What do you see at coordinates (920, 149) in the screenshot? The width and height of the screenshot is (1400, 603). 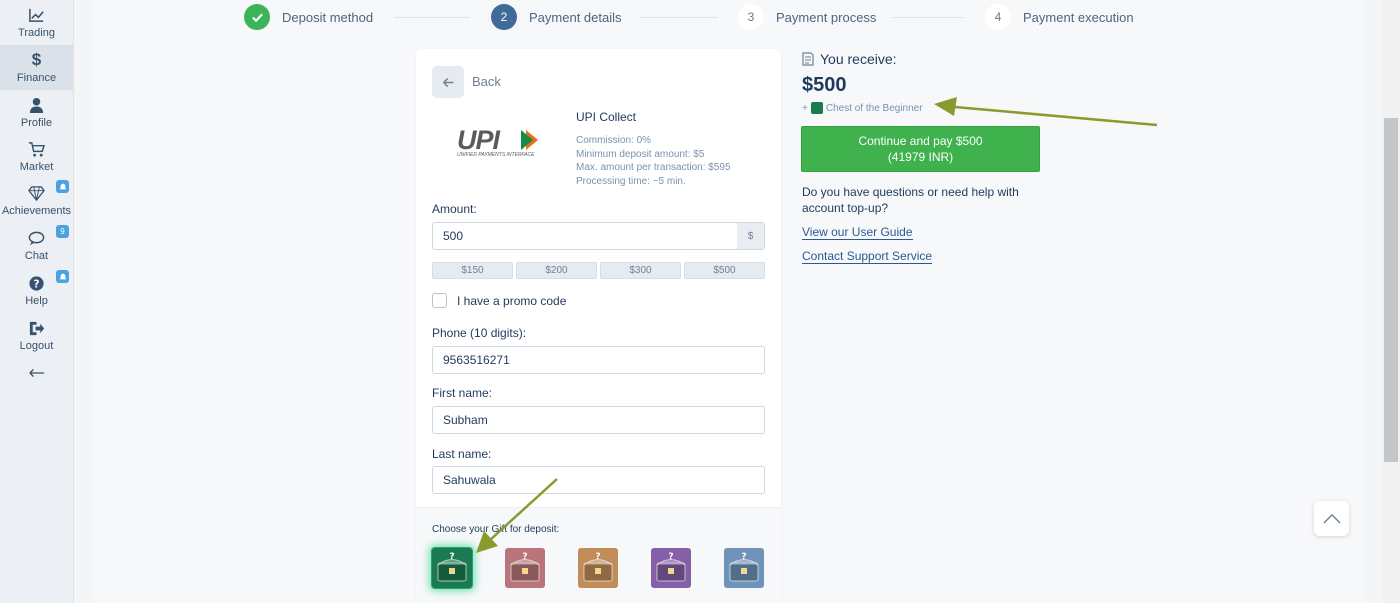 I see `continue-pay-button: Continue and pay $500 (41979 INR)` at bounding box center [920, 149].